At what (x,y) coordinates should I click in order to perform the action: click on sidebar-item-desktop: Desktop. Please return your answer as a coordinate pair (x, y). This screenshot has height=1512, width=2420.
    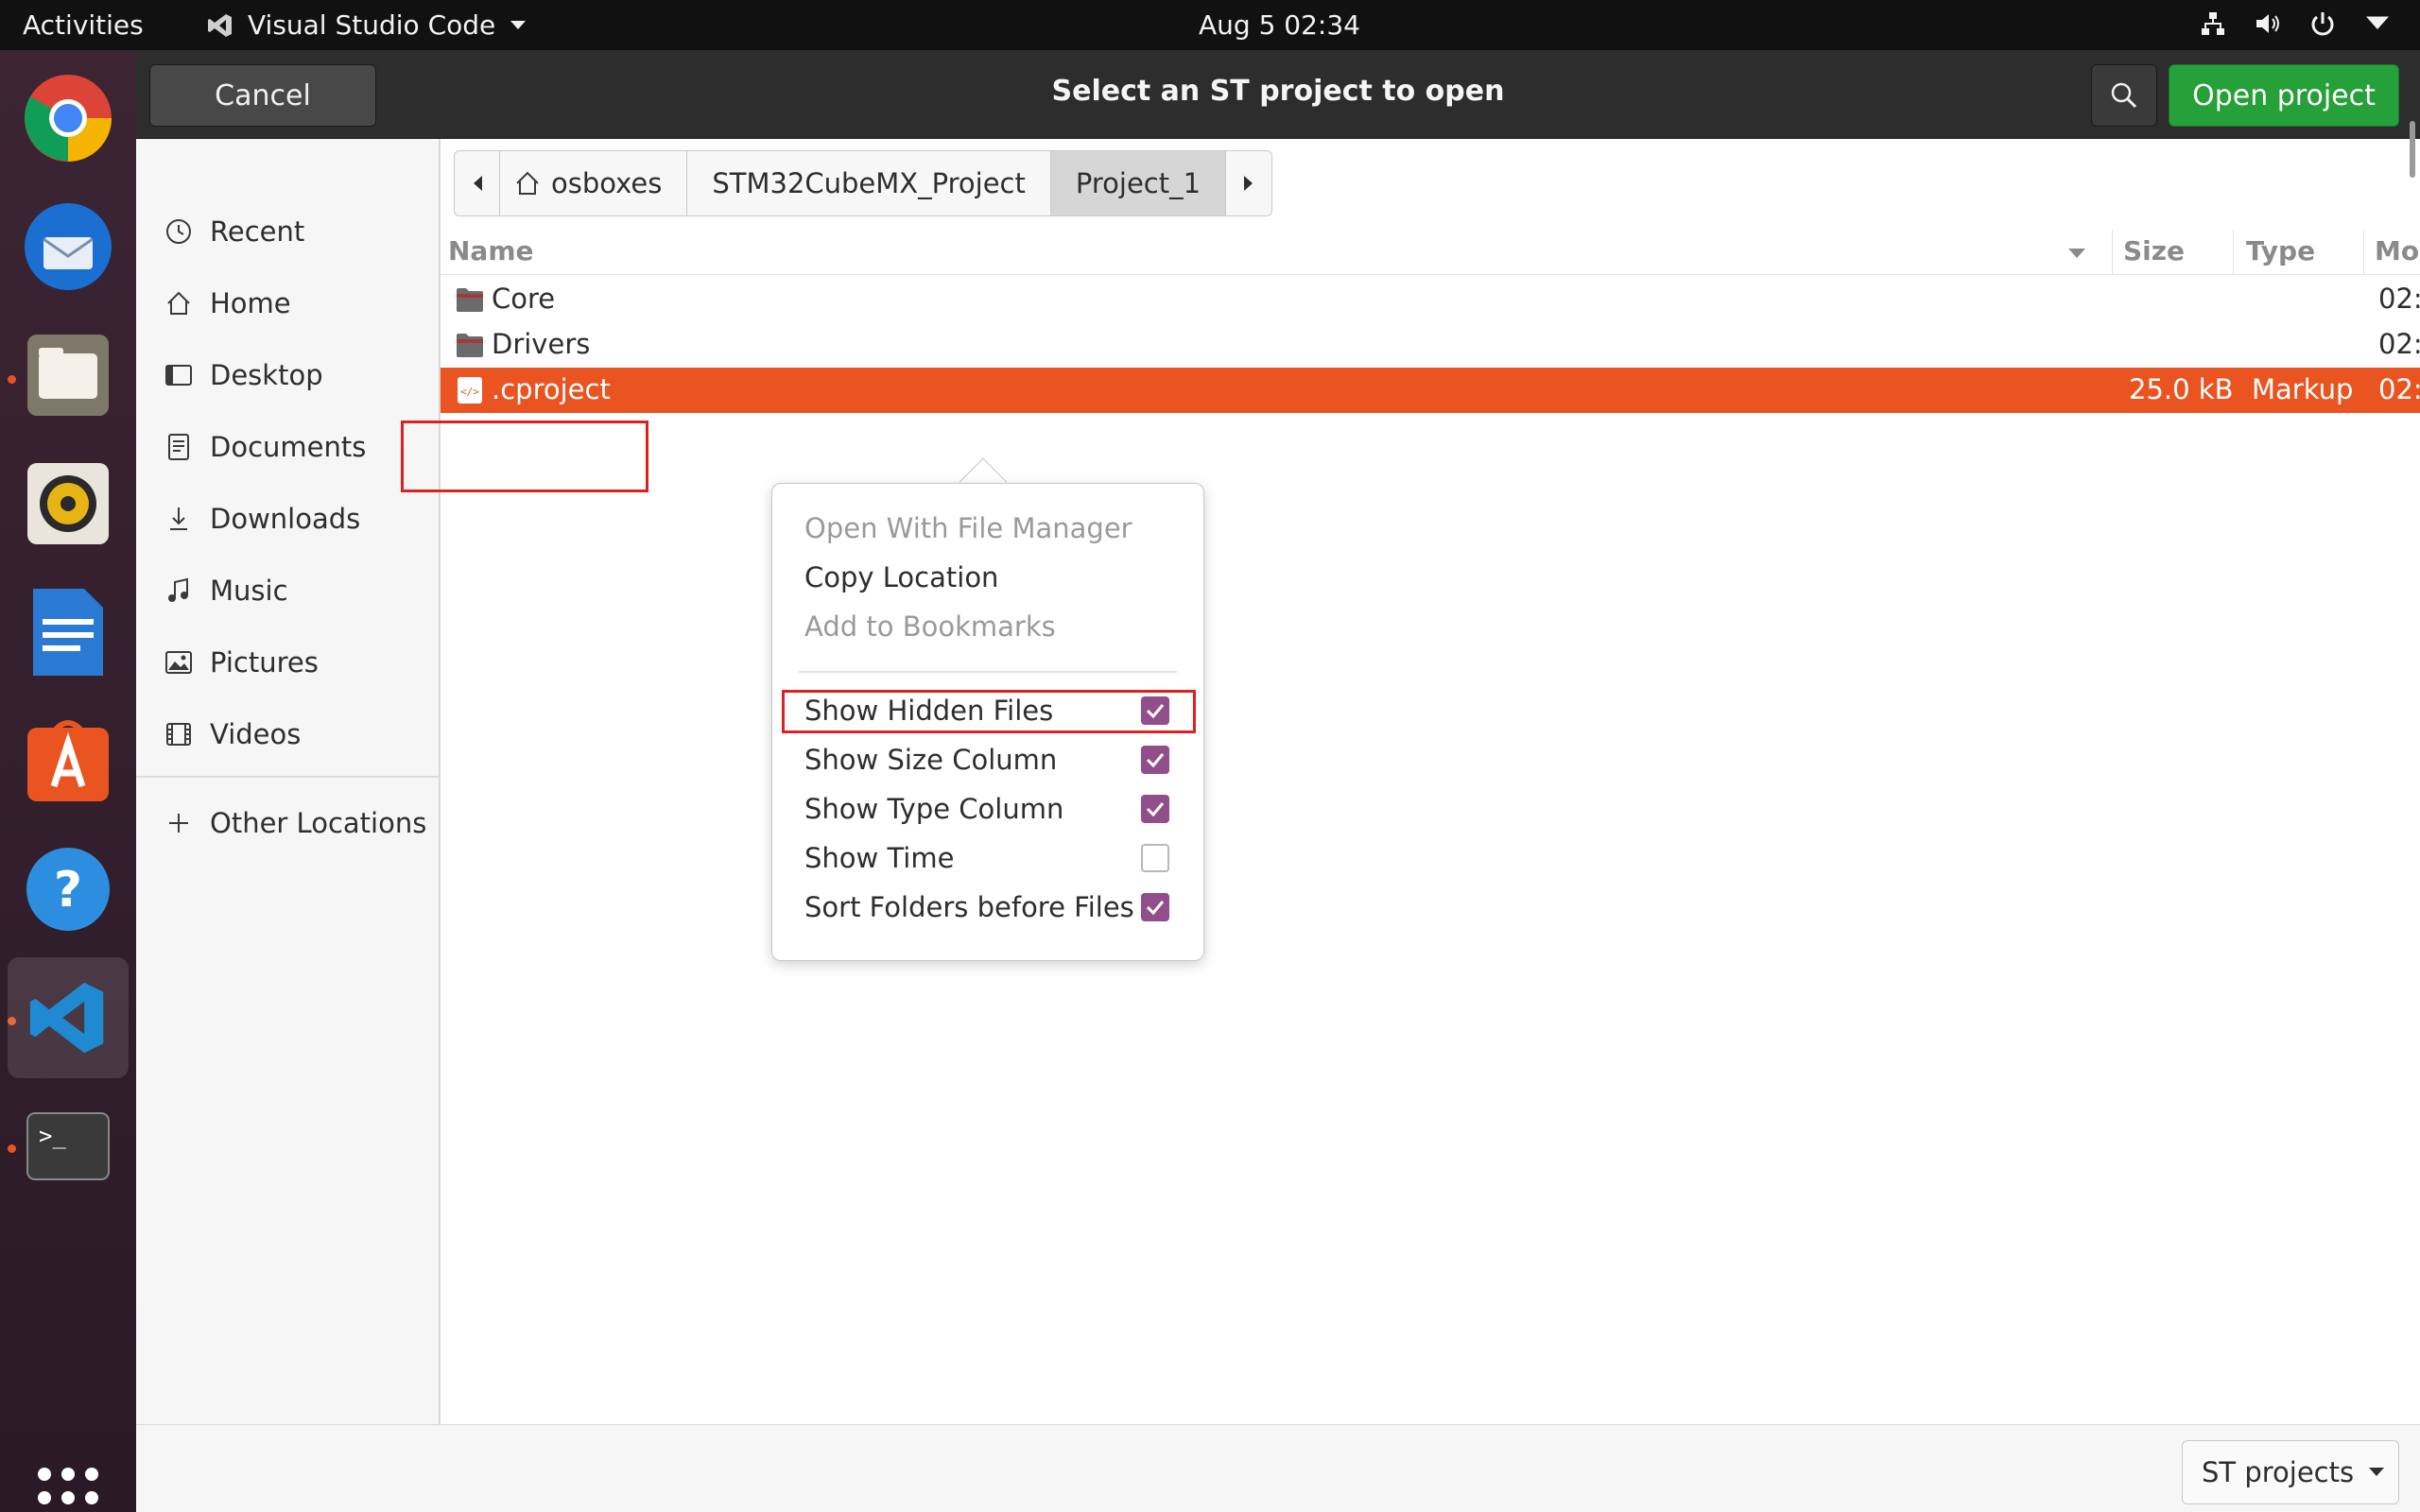
    Looking at the image, I should click on (243, 375).